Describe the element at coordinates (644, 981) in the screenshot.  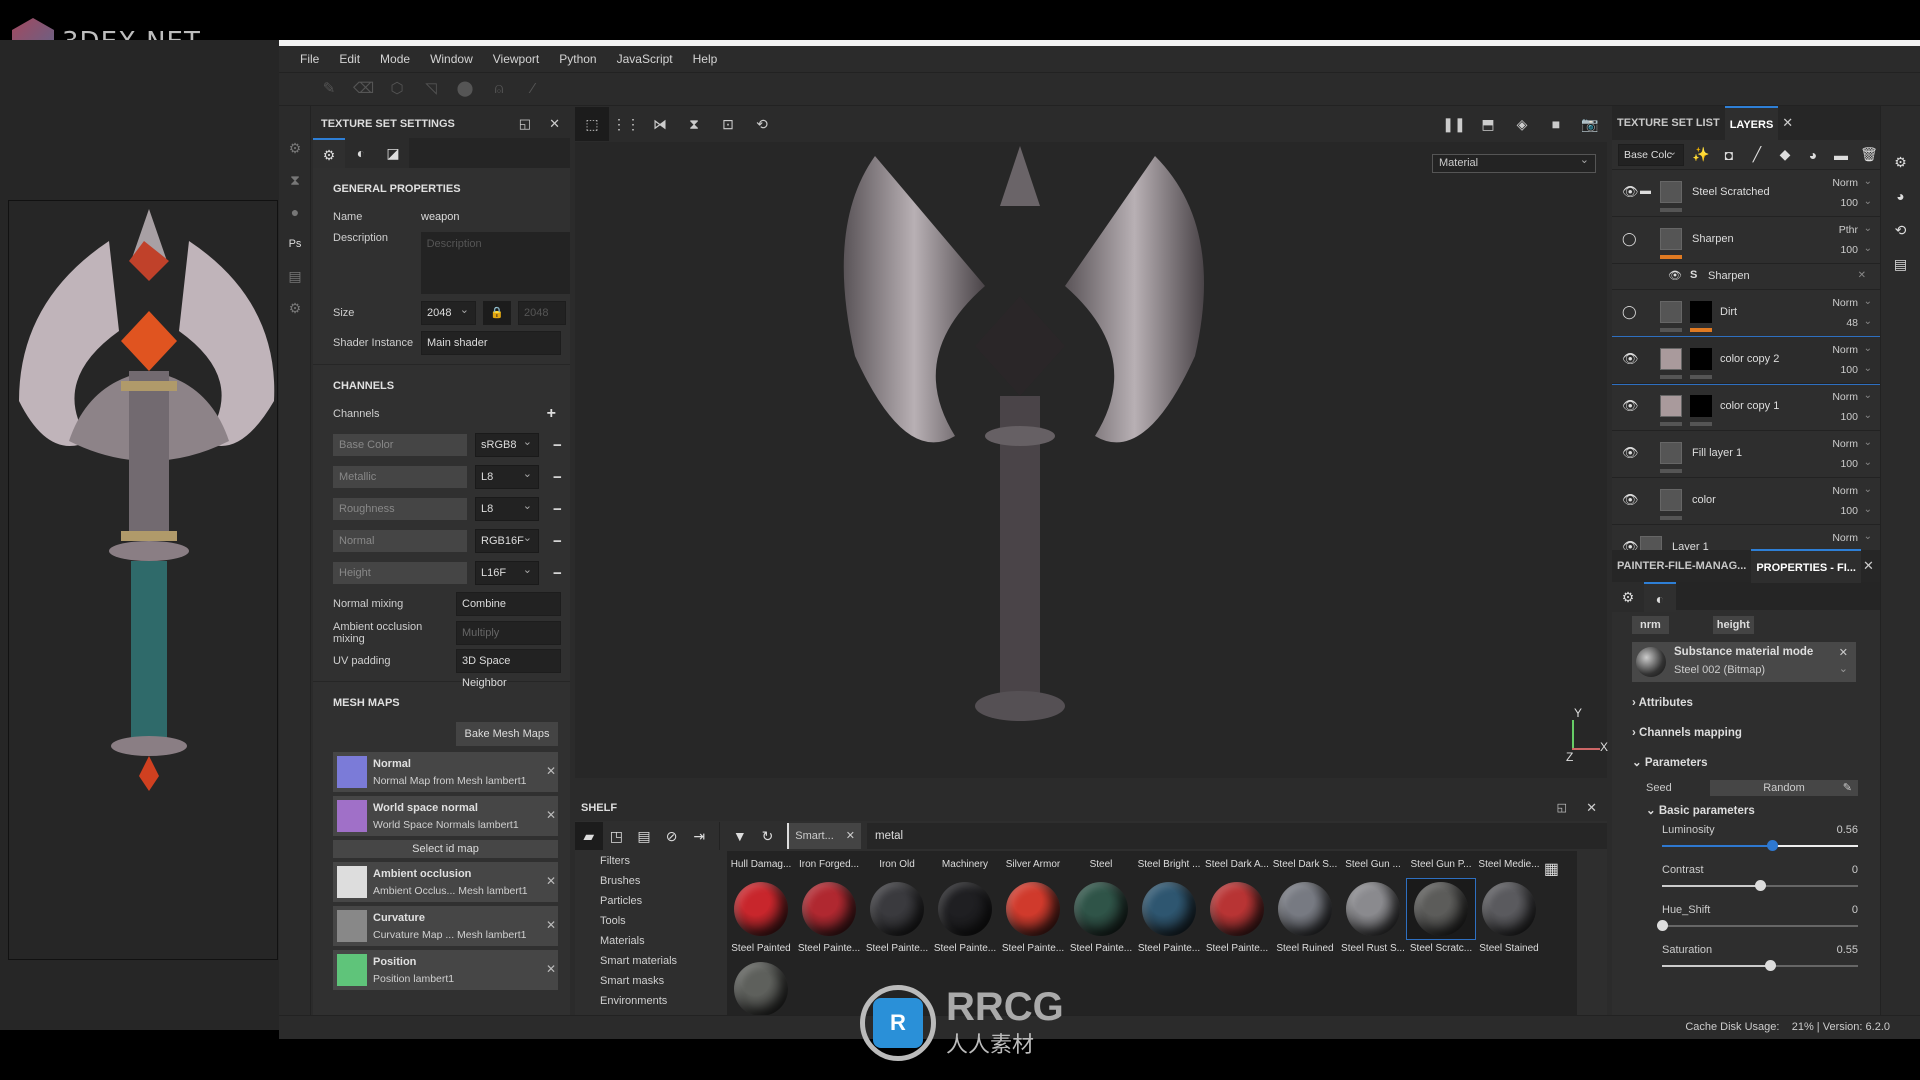
I see `shelf-category: Smart masks` at that location.